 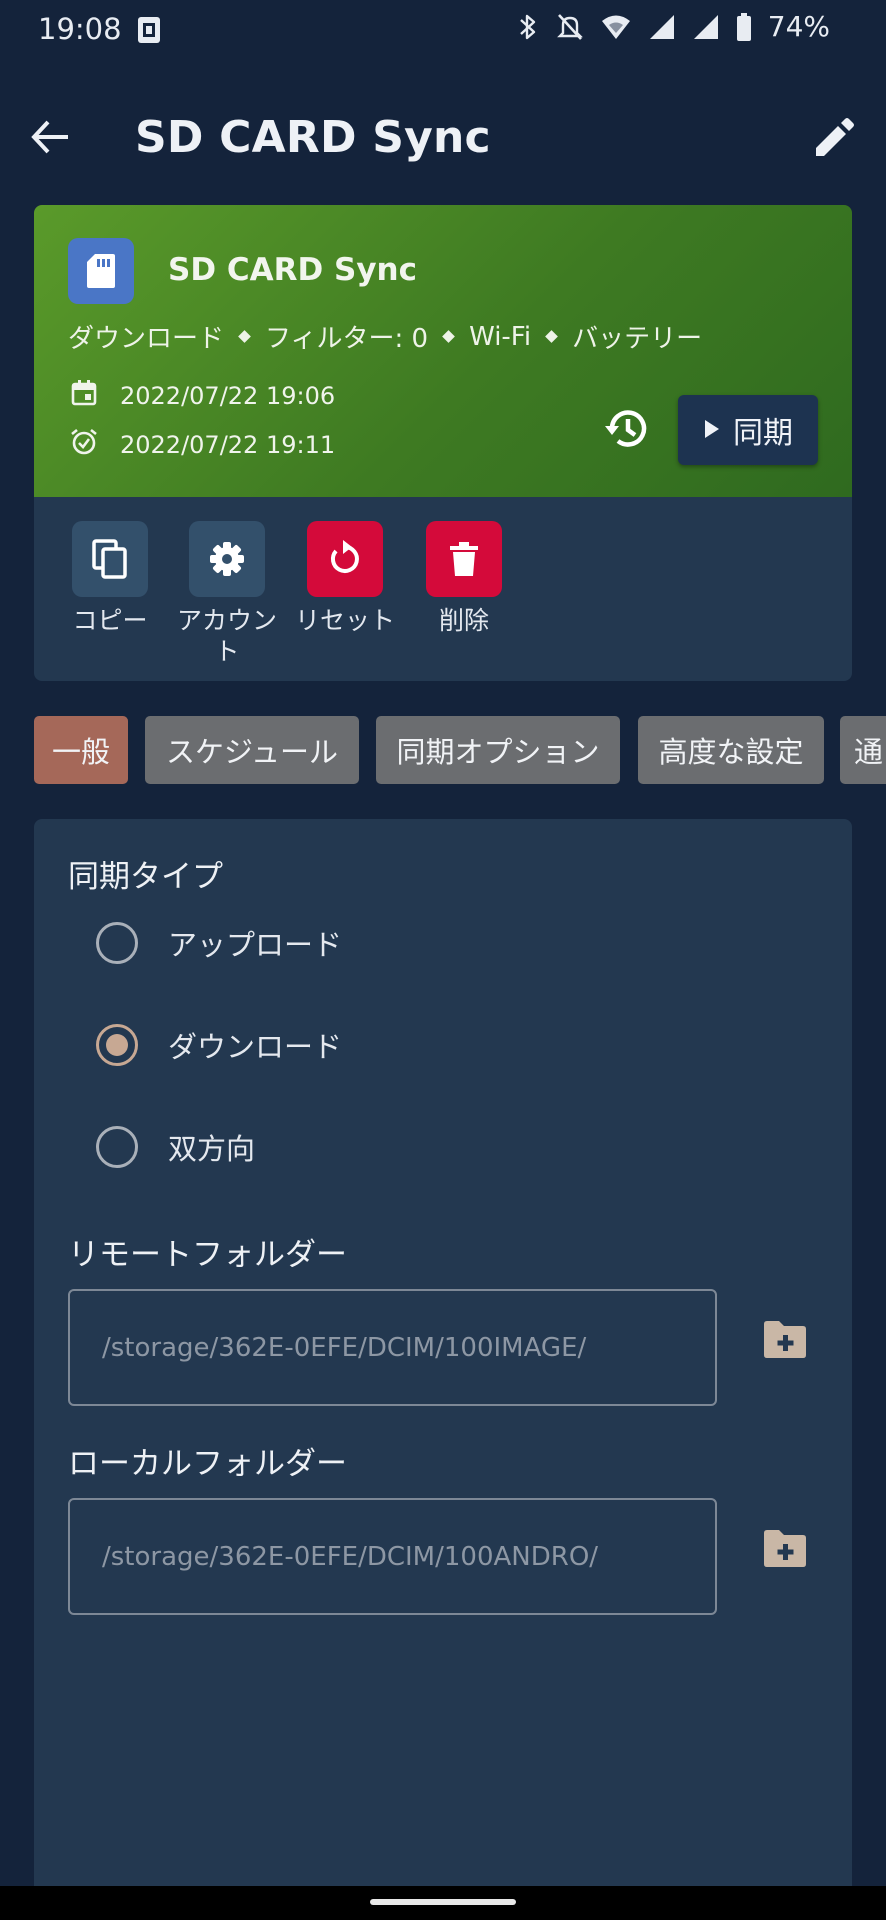 What do you see at coordinates (84, 445) in the screenshot?
I see `alarm-check-icon` at bounding box center [84, 445].